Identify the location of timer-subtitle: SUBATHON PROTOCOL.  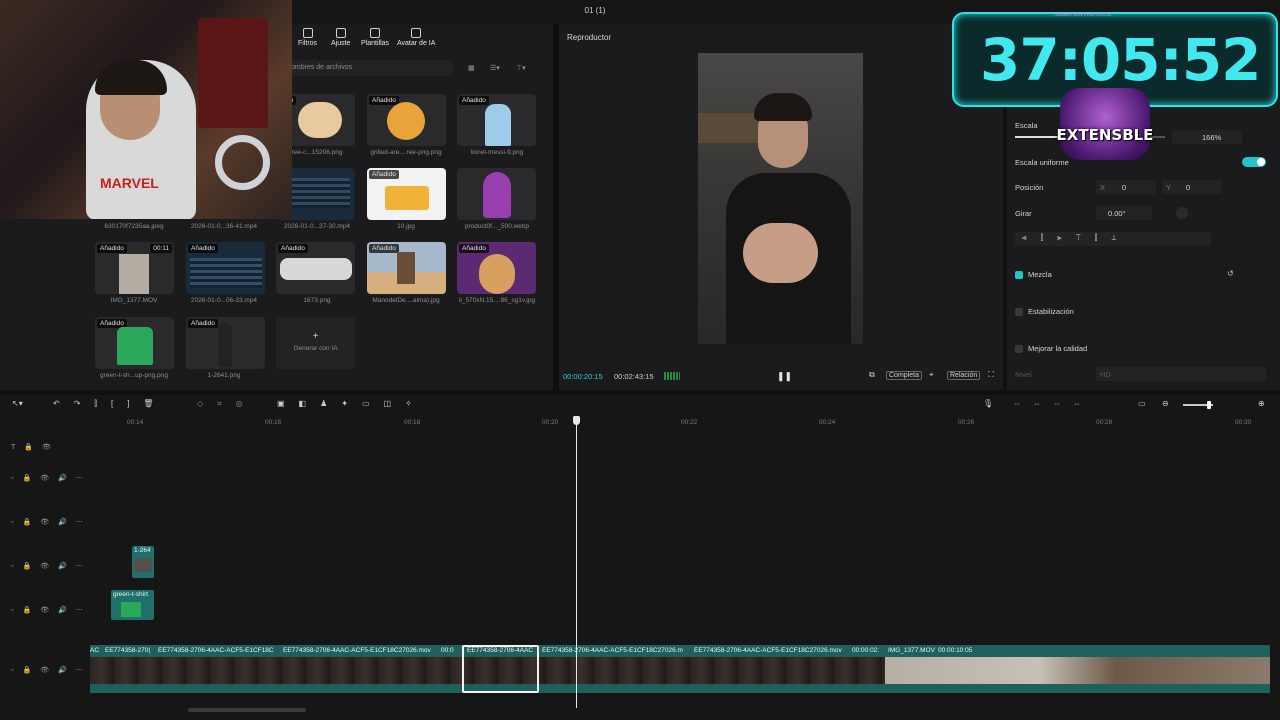
(1083, 15).